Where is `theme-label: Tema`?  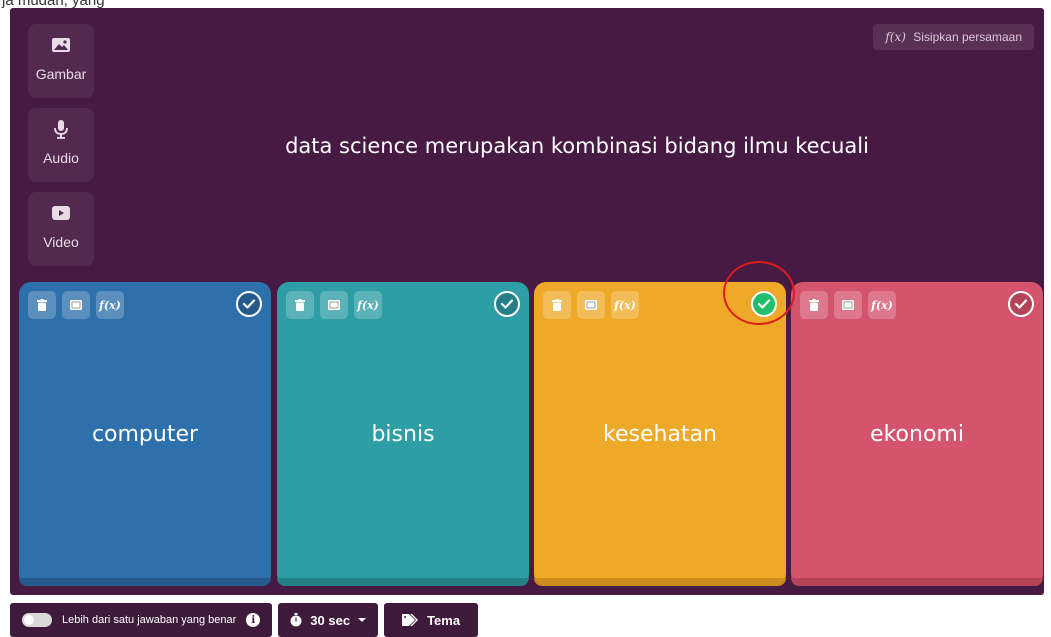 theme-label: Tema is located at coordinates (444, 620).